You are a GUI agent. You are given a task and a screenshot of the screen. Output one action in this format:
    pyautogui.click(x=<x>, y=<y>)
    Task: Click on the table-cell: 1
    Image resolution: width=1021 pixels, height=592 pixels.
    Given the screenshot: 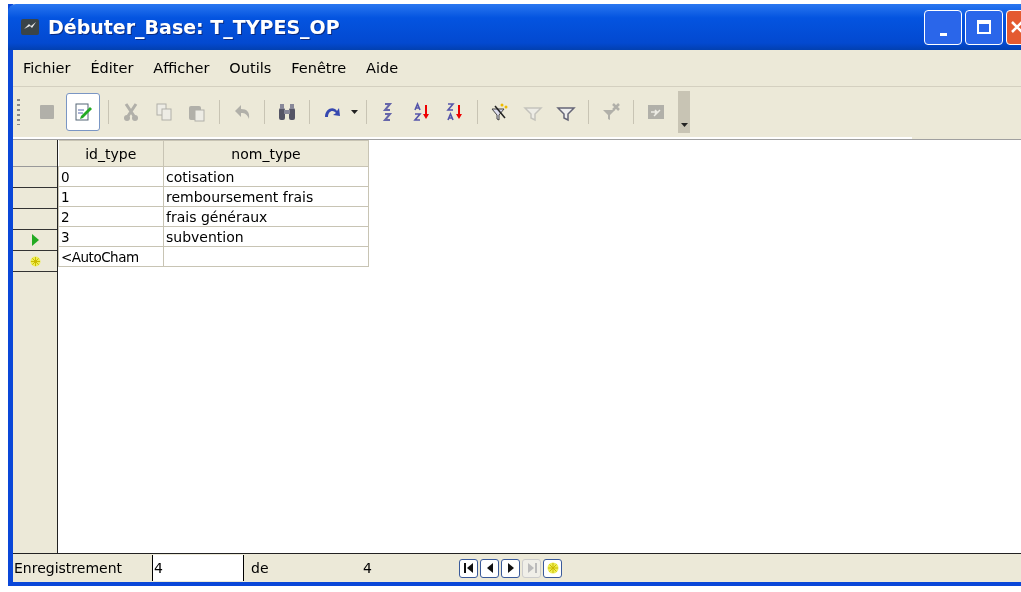 What is the action you would take?
    pyautogui.click(x=111, y=196)
    